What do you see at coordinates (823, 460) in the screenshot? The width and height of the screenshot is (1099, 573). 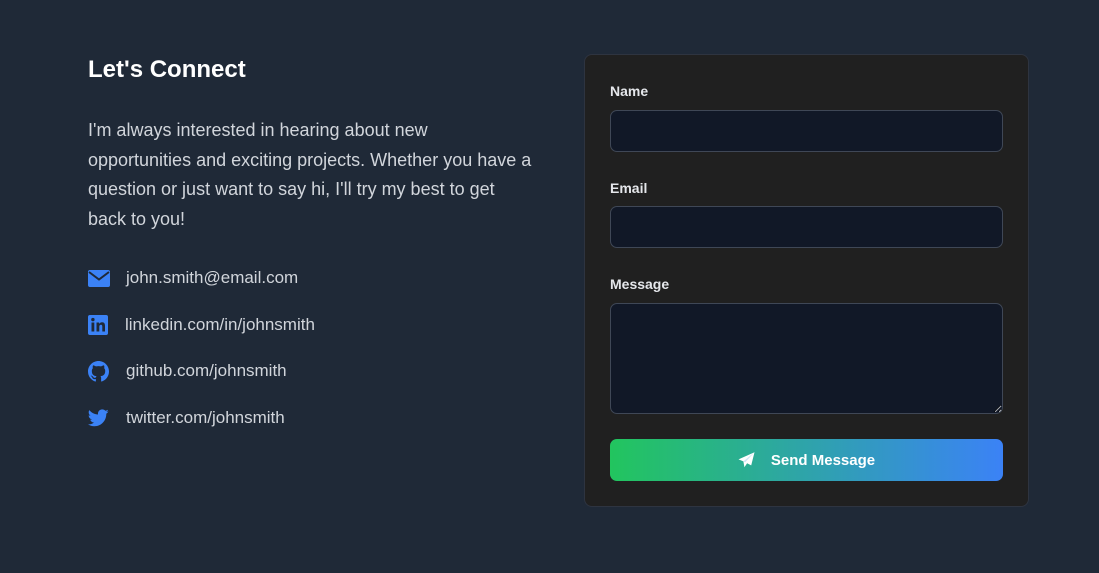 I see `send-message-label: Send Message` at bounding box center [823, 460].